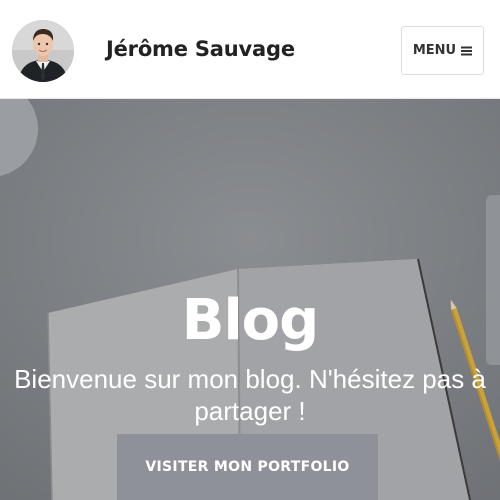  What do you see at coordinates (200, 49) in the screenshot?
I see `site-title: Jérôme Sauvage` at bounding box center [200, 49].